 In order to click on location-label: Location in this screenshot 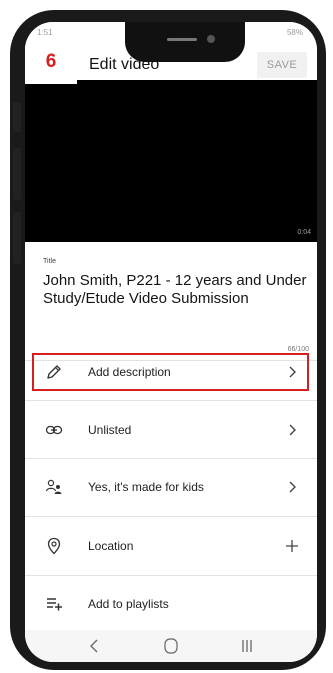, I will do `click(111, 546)`.